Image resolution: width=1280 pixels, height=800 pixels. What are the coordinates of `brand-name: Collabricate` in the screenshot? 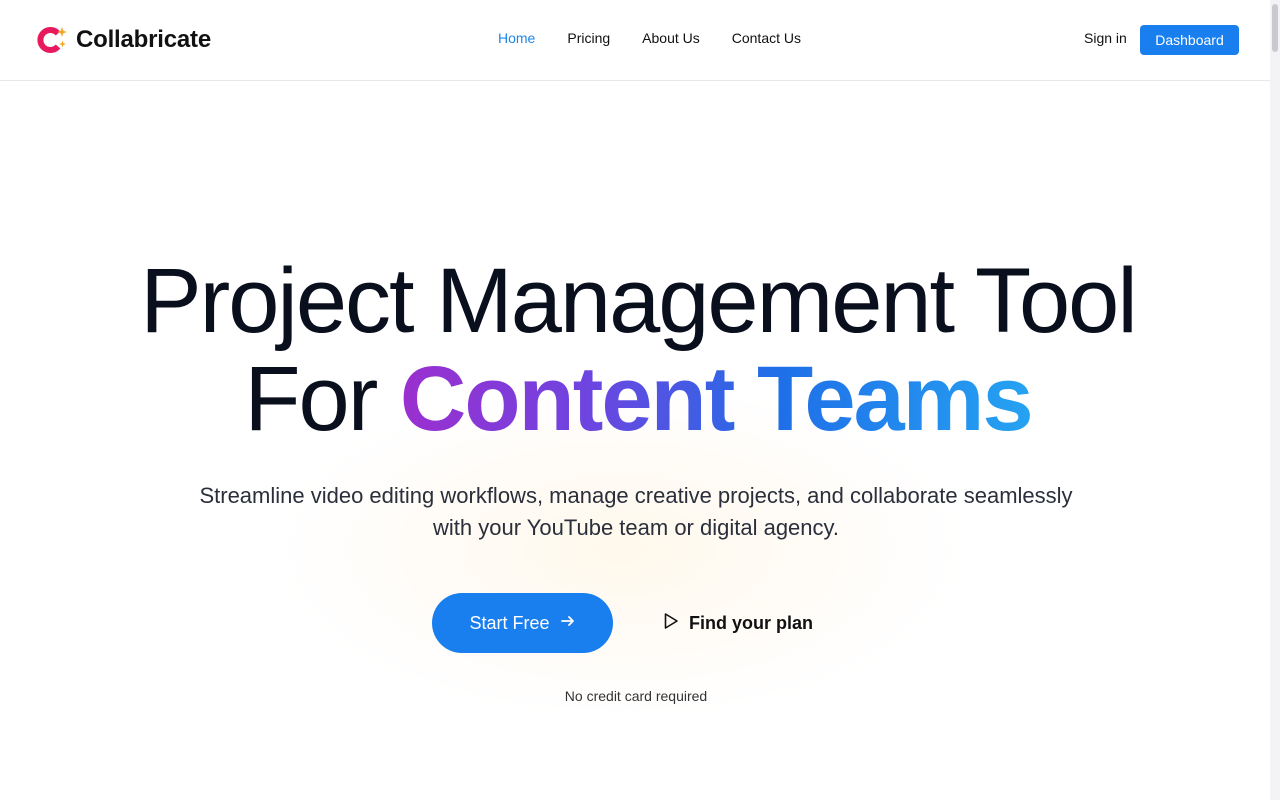 It's located at (143, 39).